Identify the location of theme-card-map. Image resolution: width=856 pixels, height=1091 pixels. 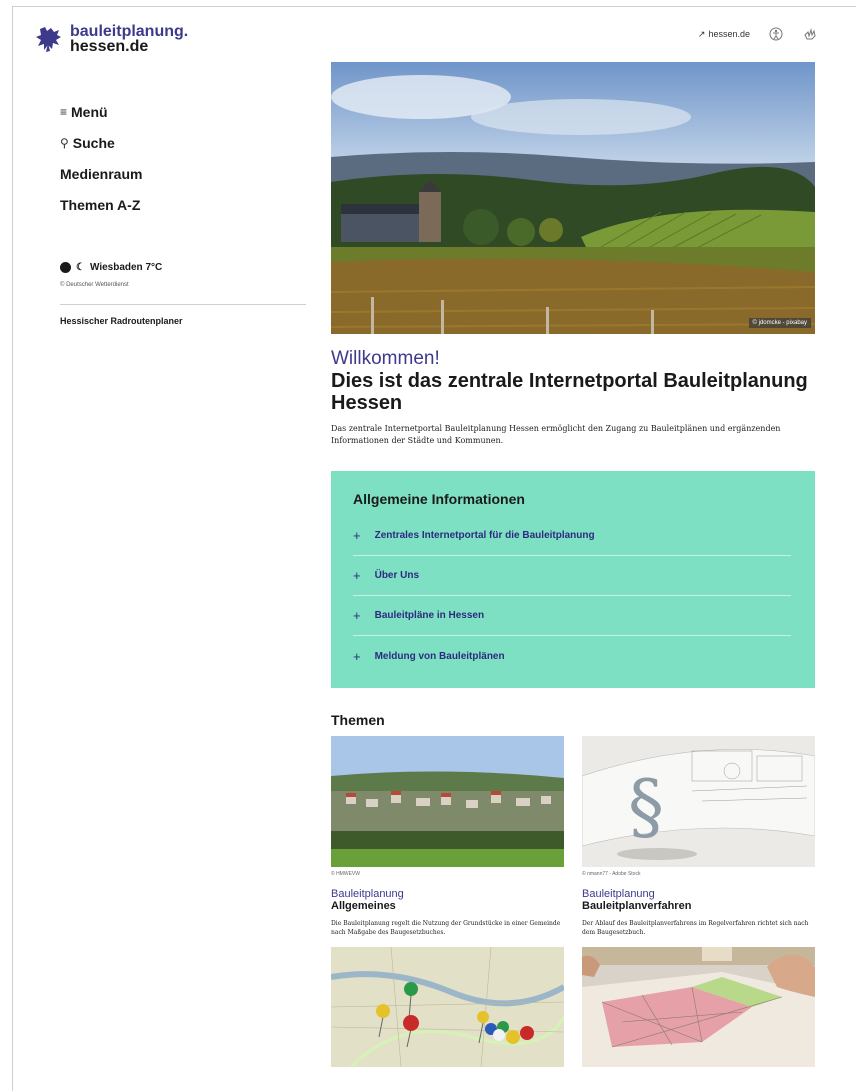
(447, 1007).